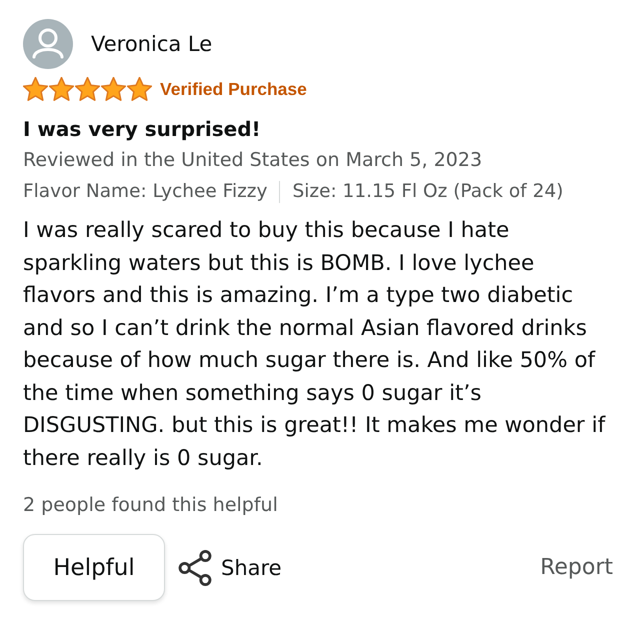 The height and width of the screenshot is (626, 633). Describe the element at coordinates (195, 568) in the screenshot. I see `share-icon` at that location.